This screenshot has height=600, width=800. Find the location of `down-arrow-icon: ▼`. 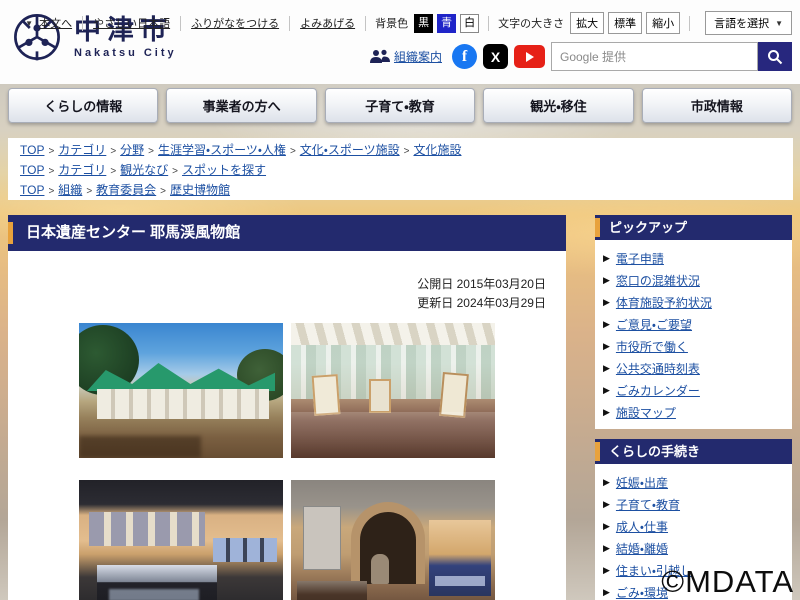

down-arrow-icon: ▼ is located at coordinates (29, 23).